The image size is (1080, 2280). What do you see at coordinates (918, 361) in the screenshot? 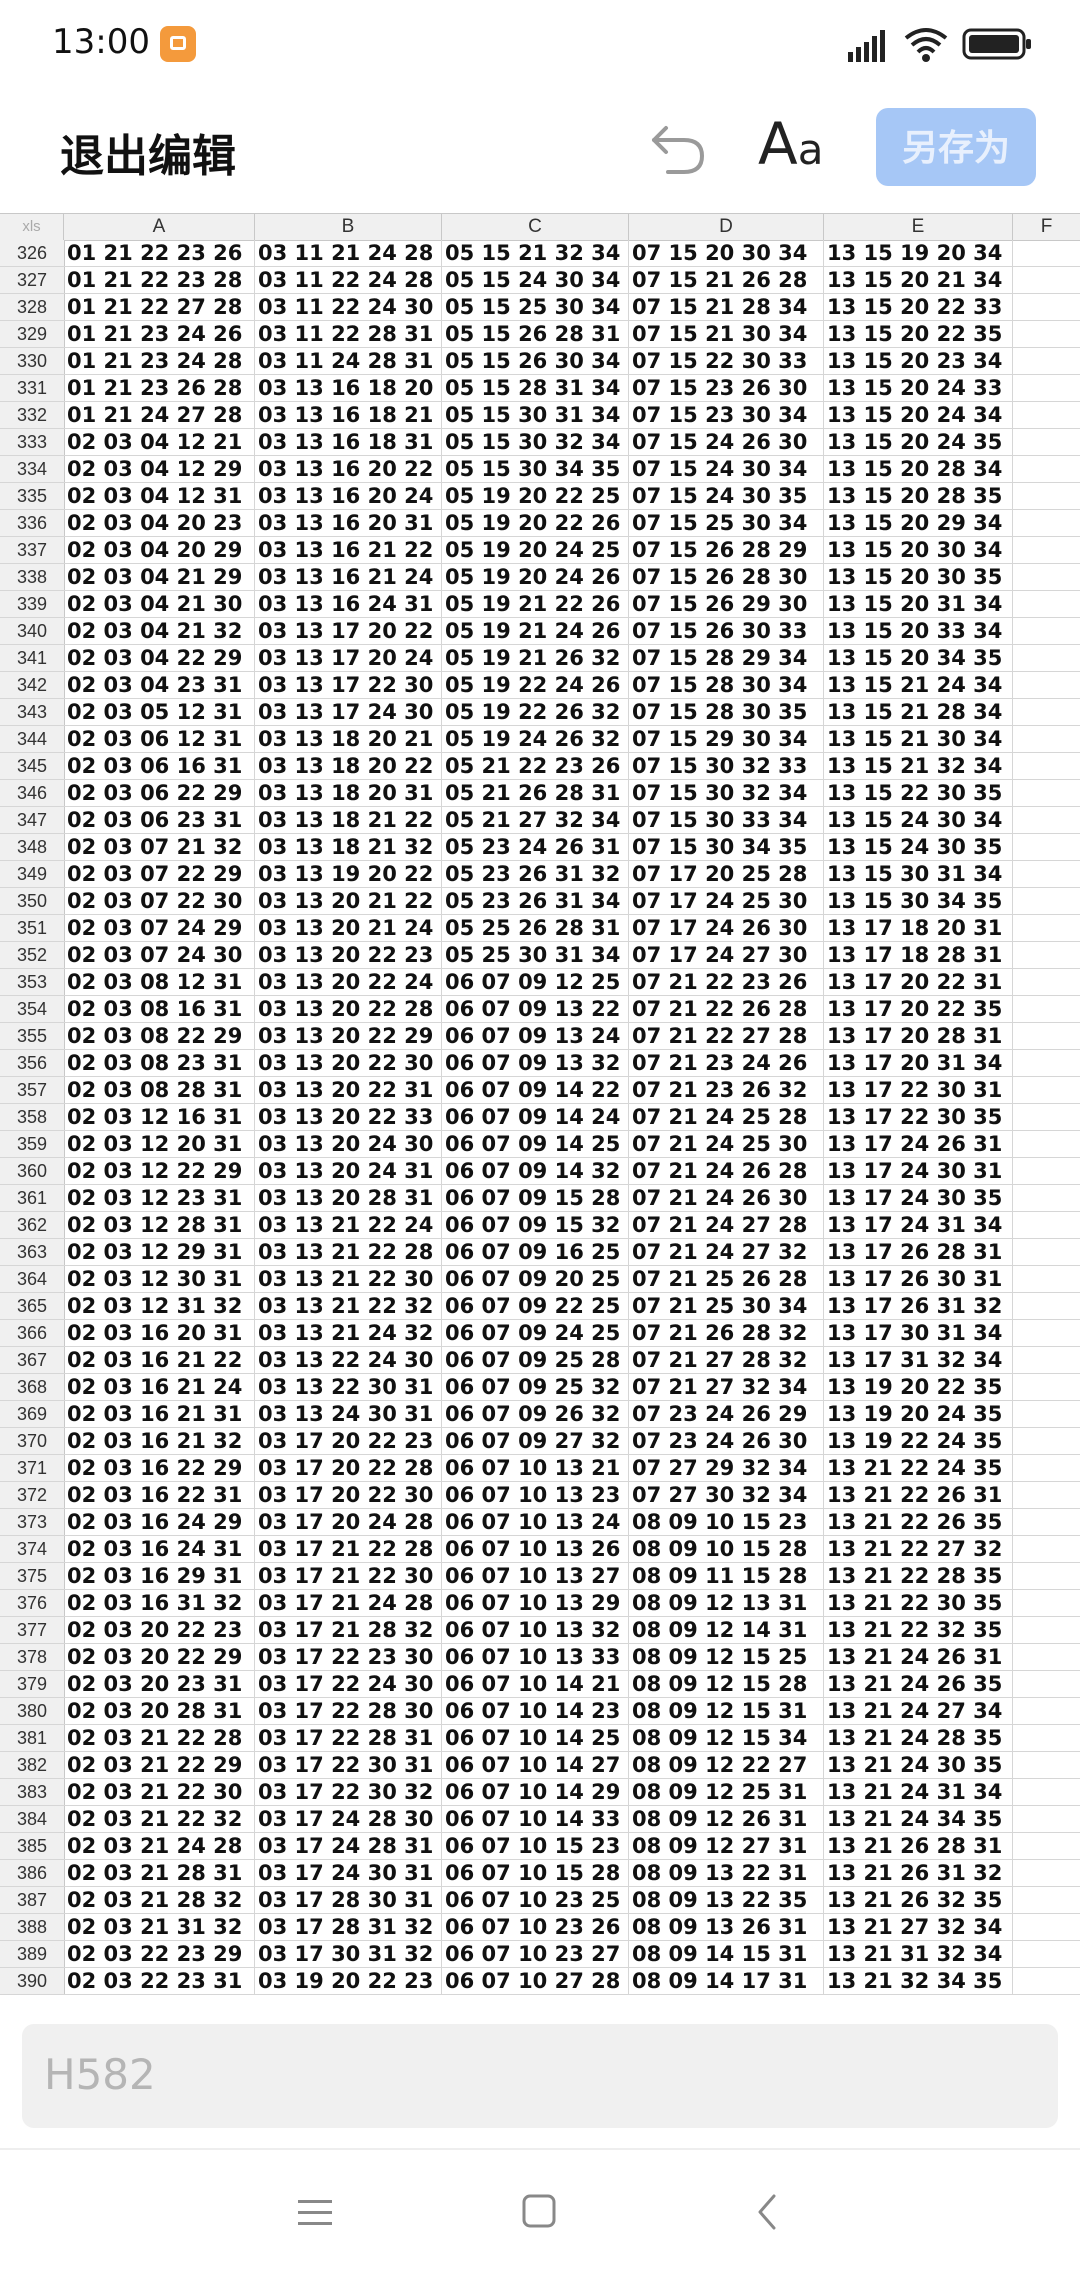
I see `table-cell: 13 15 20 23 34` at bounding box center [918, 361].